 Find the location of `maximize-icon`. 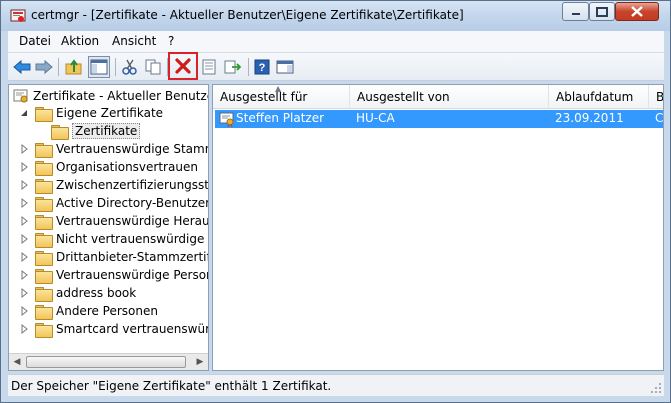

maximize-icon is located at coordinates (602, 11).